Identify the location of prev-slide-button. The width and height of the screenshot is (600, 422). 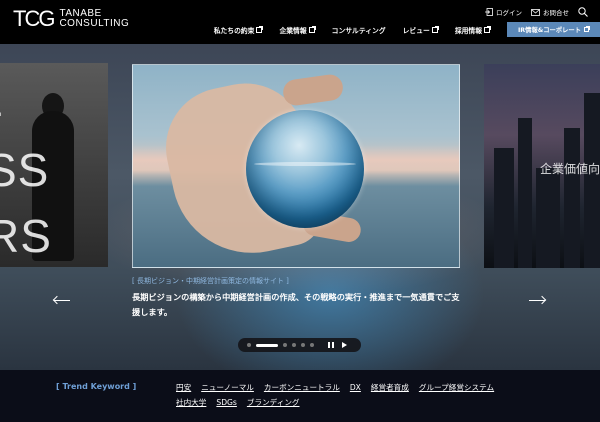
(62, 300).